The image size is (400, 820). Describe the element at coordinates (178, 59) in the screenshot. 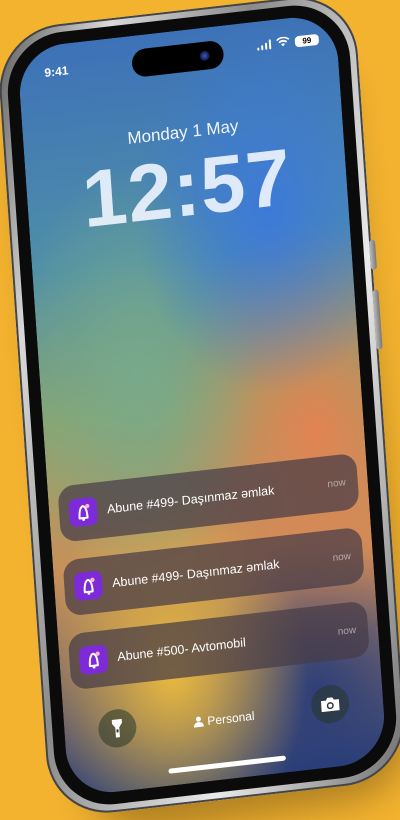

I see `dynamic-island` at that location.